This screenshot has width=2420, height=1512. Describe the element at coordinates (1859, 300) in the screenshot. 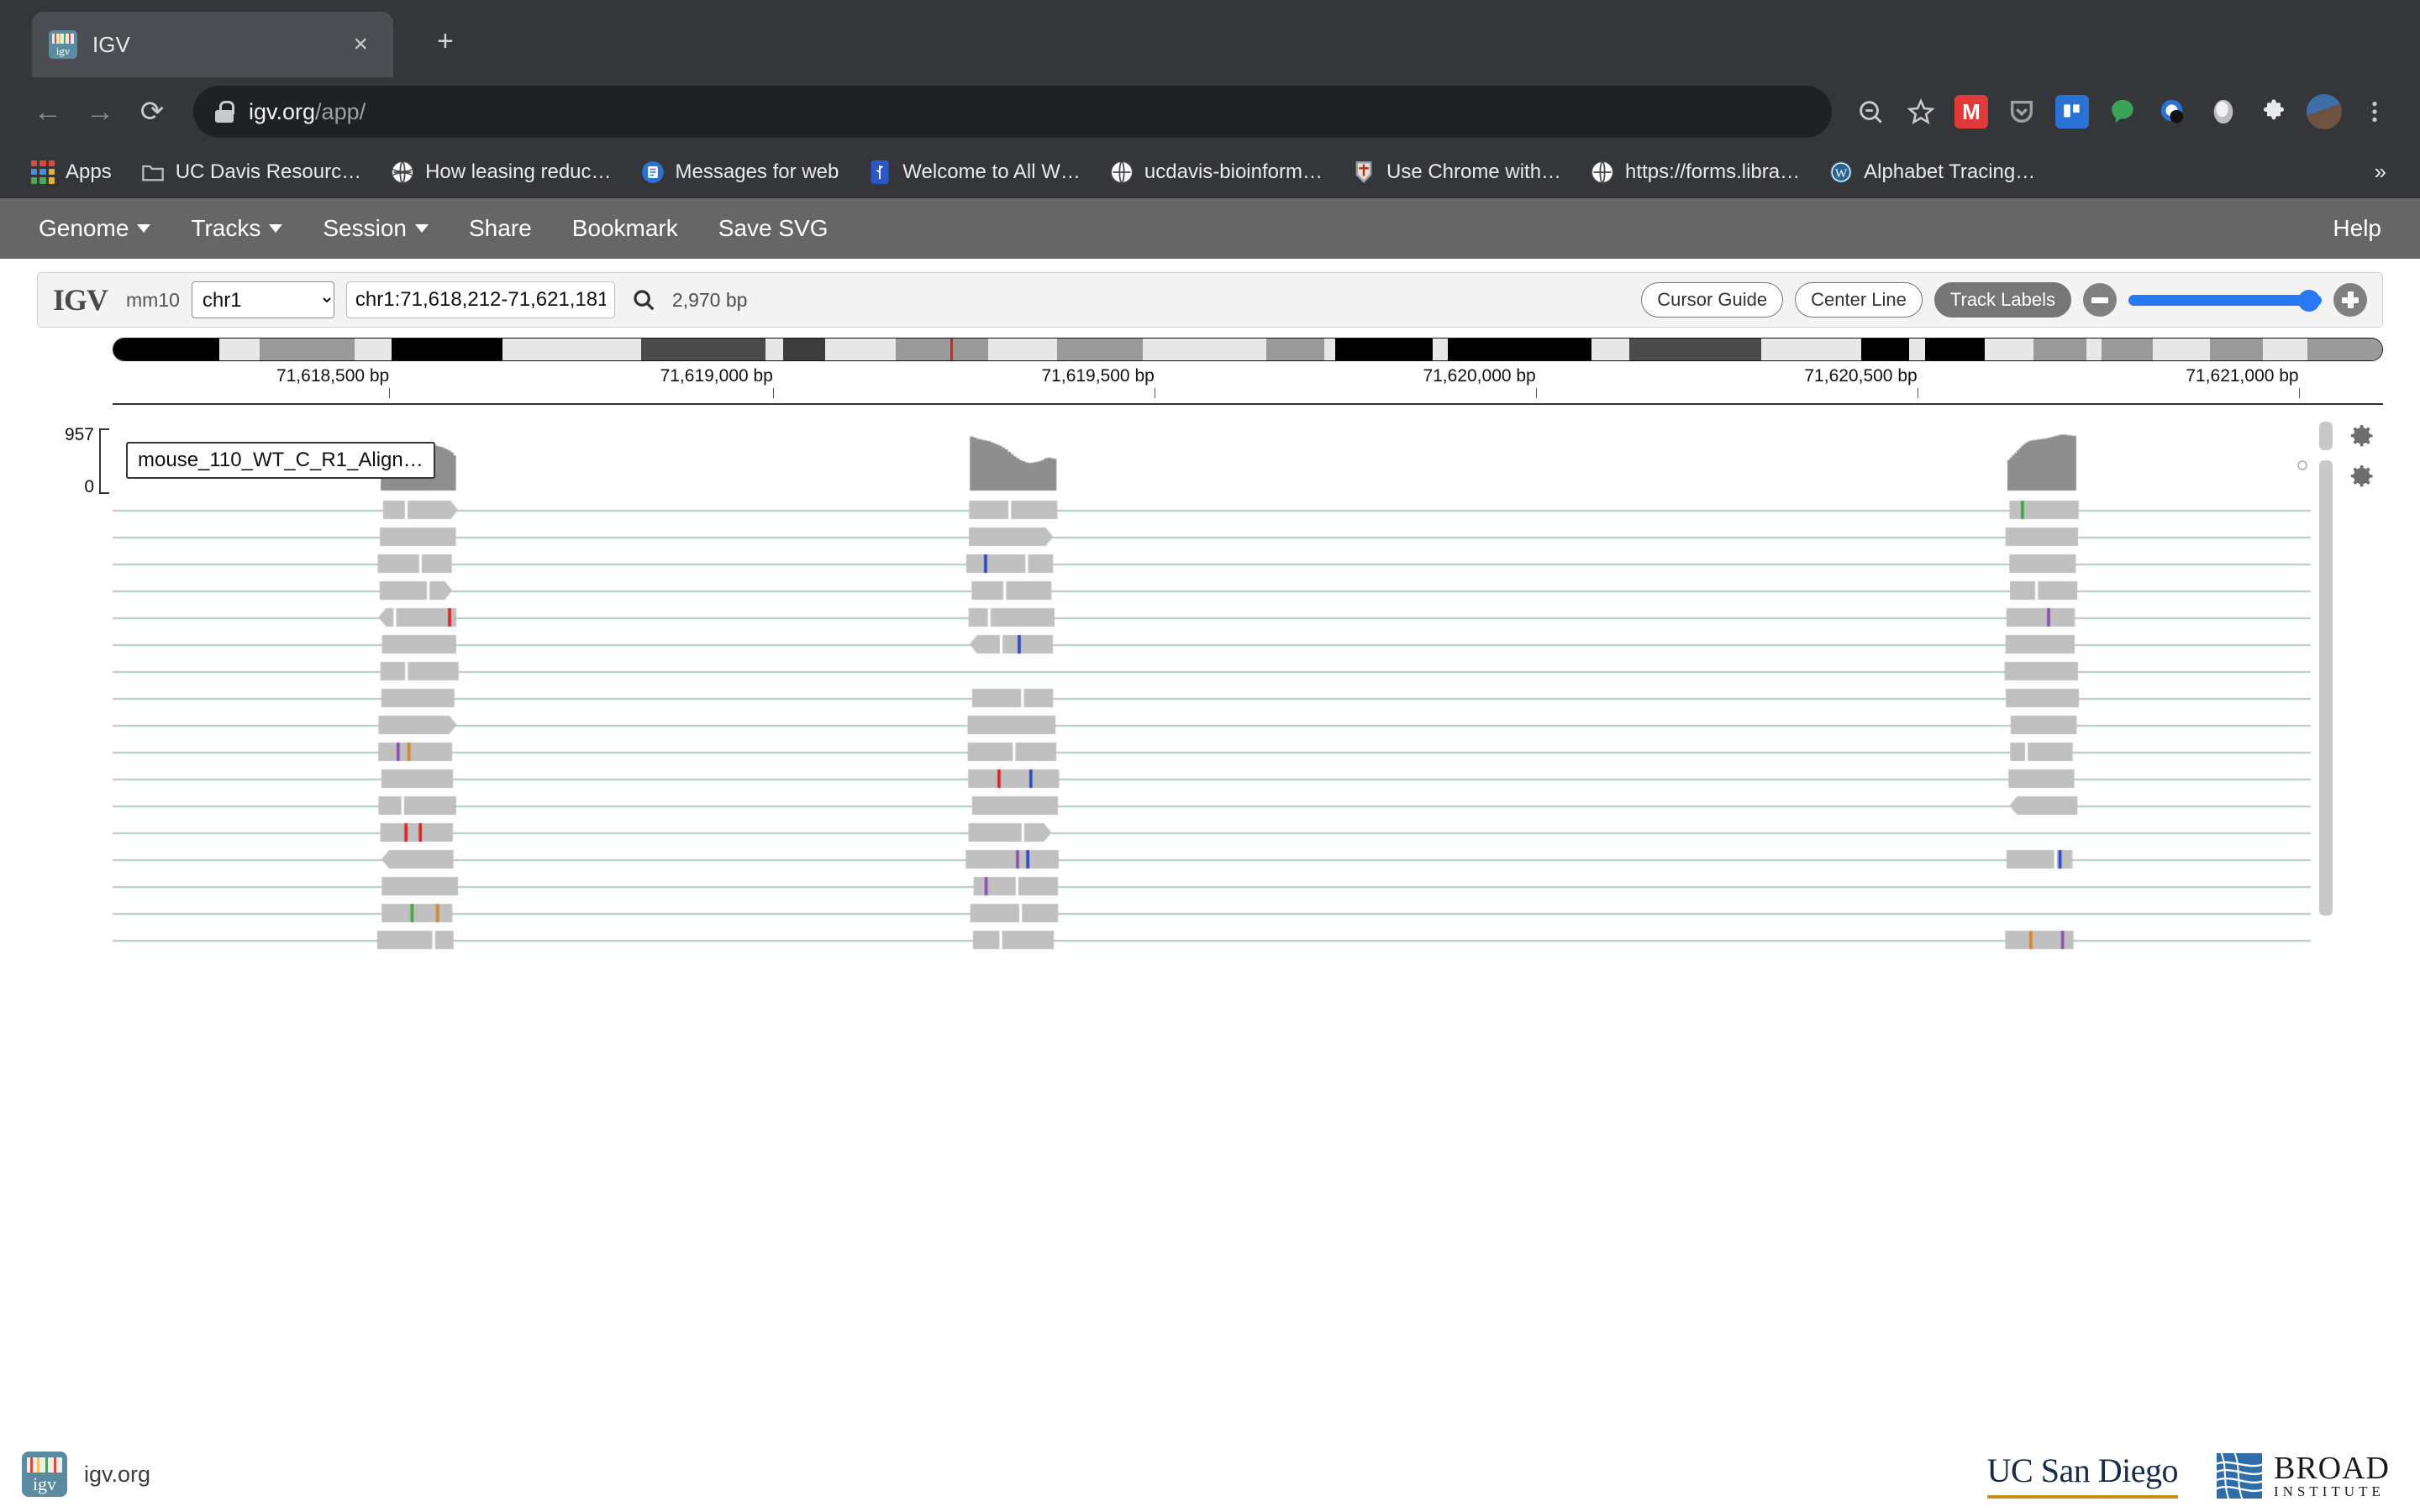

I see `center-line-toggle: Center Line` at that location.